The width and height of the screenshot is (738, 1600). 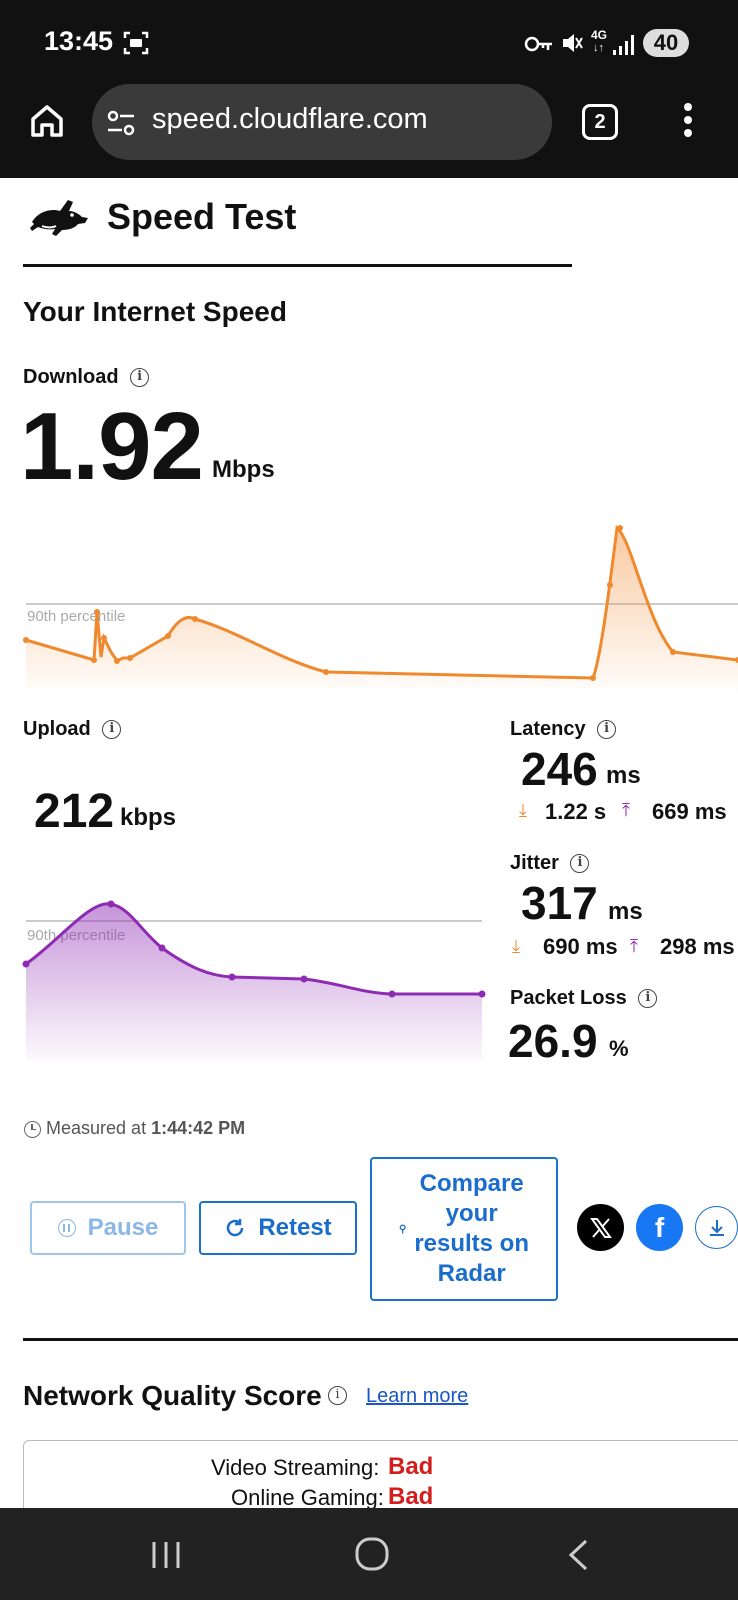 What do you see at coordinates (411, 1466) in the screenshot?
I see `video-streaming-score: Bad` at bounding box center [411, 1466].